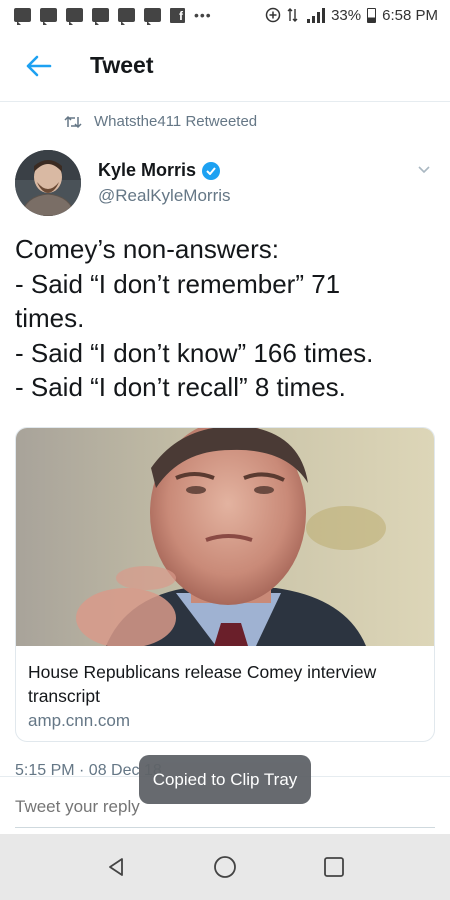  I want to click on tweet-line: - Said “I don’t remember” 71, so click(178, 283).